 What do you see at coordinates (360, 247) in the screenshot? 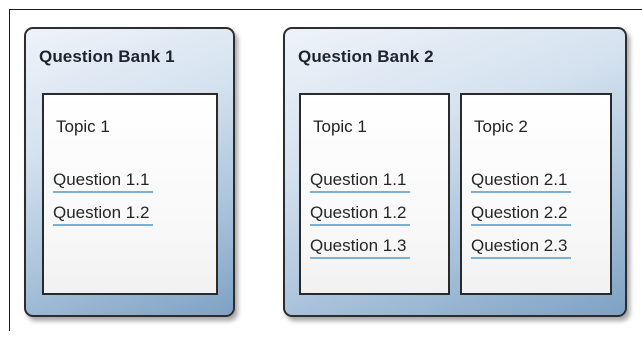
I see `question-label: Question 1.3` at bounding box center [360, 247].